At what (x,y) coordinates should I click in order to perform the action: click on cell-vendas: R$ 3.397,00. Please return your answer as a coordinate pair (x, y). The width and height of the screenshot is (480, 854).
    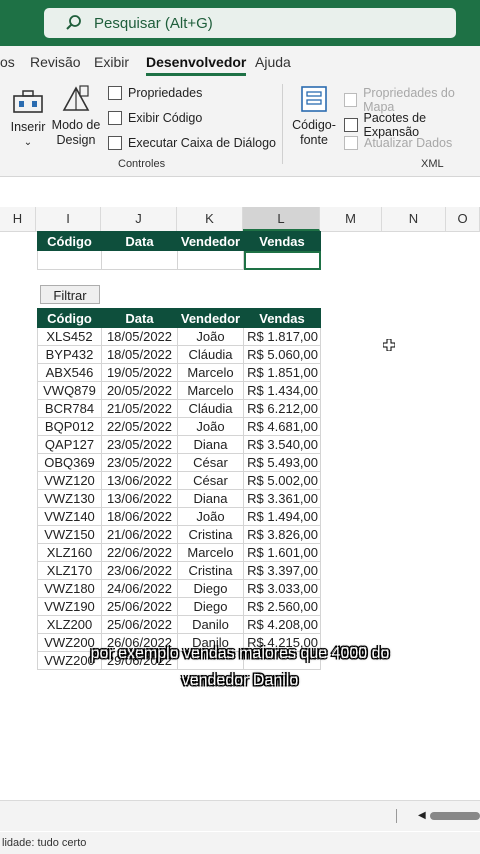
    Looking at the image, I should click on (282, 570).